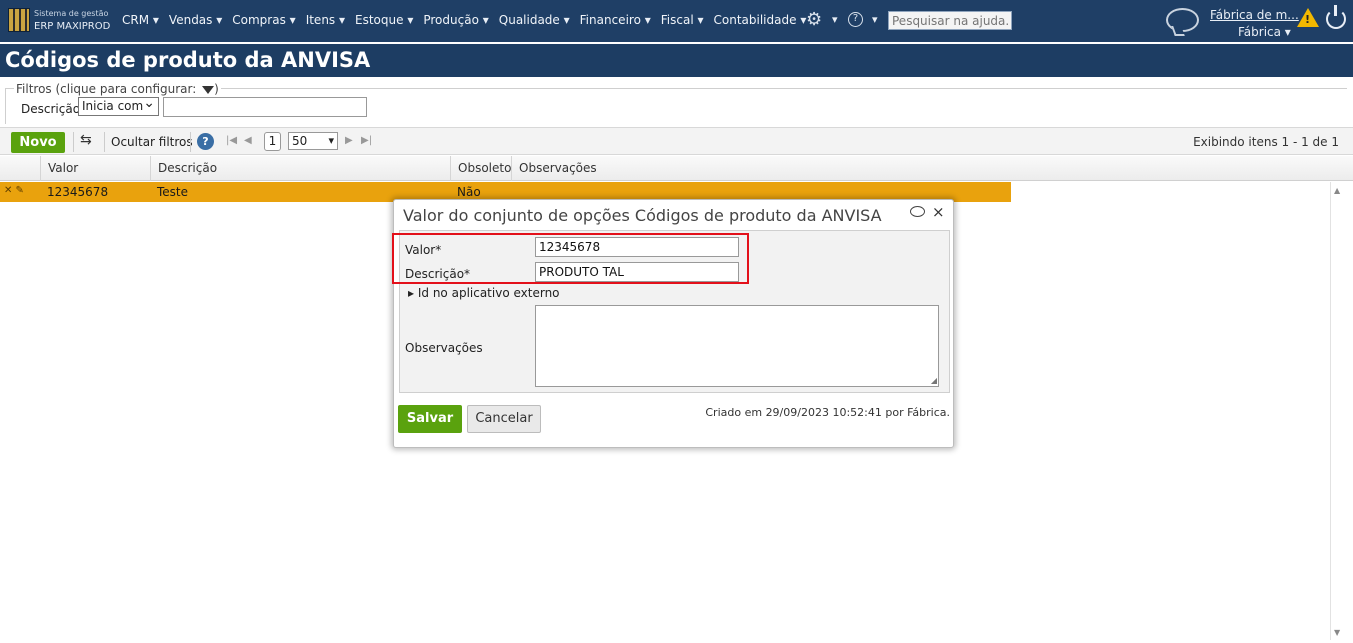 The width and height of the screenshot is (1353, 643). I want to click on close-icon: ×, so click(938, 212).